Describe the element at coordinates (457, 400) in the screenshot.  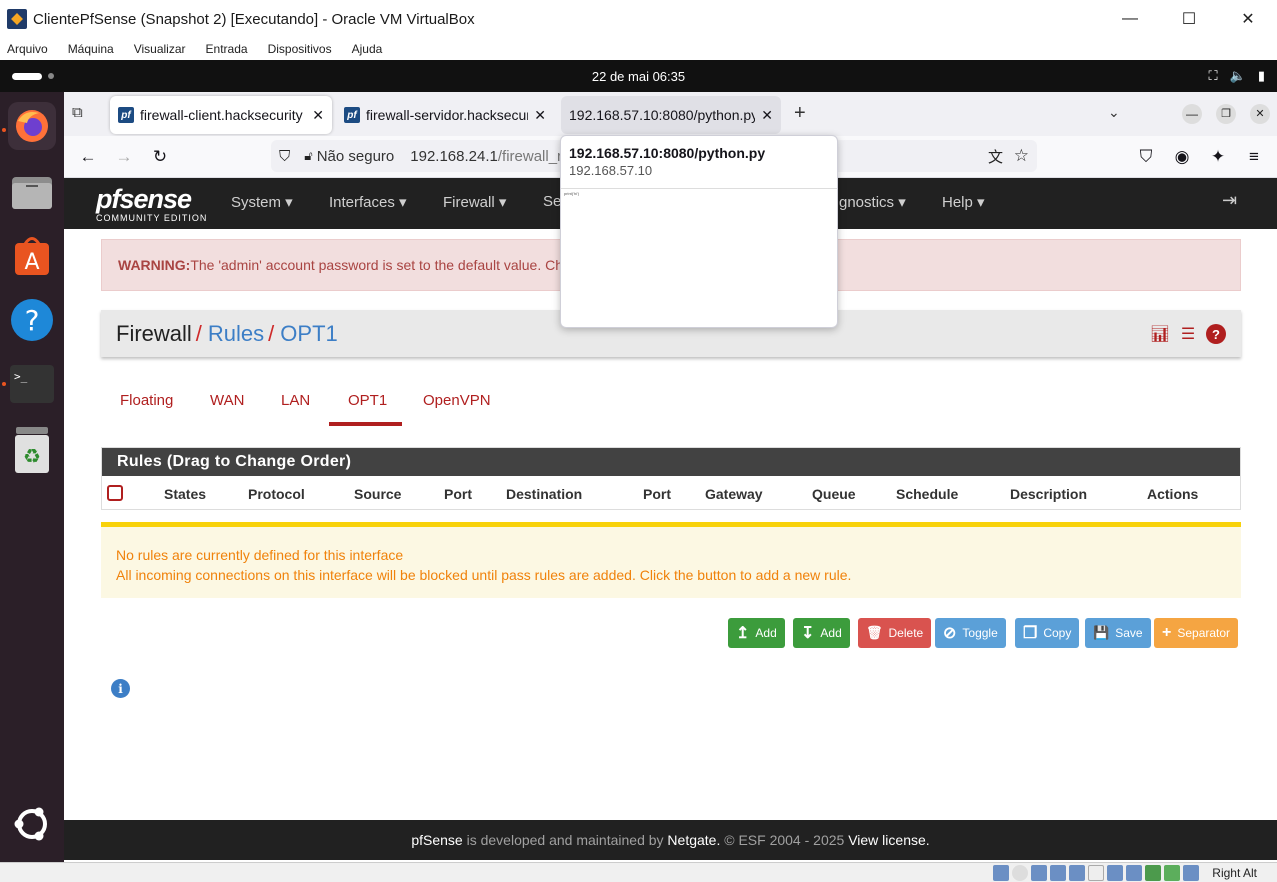
I see `tab-openvpn: OpenVPN` at that location.